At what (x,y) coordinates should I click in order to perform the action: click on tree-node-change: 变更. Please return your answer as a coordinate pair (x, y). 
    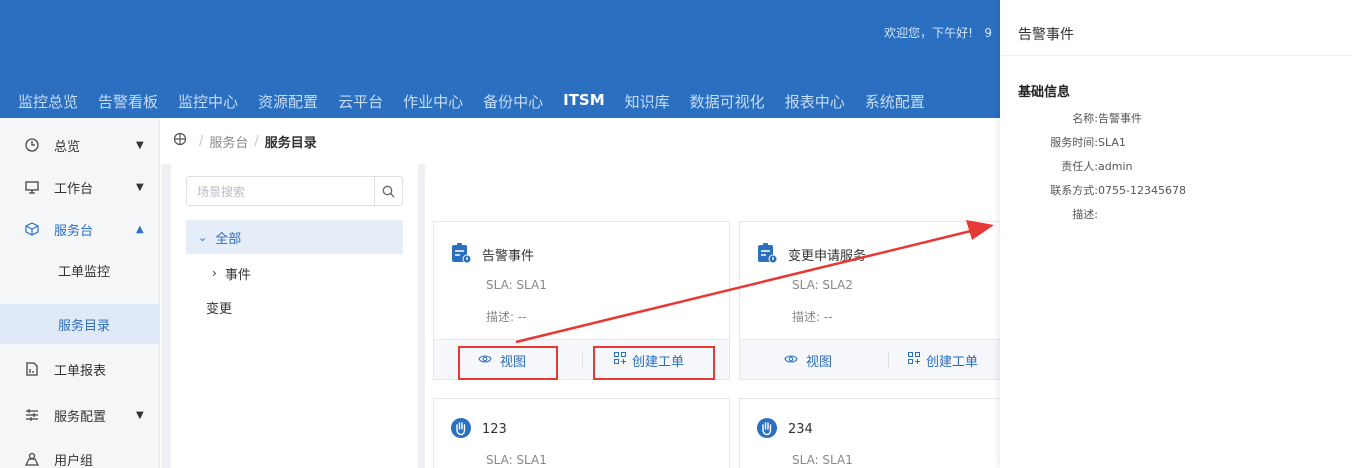
    Looking at the image, I should click on (294, 307).